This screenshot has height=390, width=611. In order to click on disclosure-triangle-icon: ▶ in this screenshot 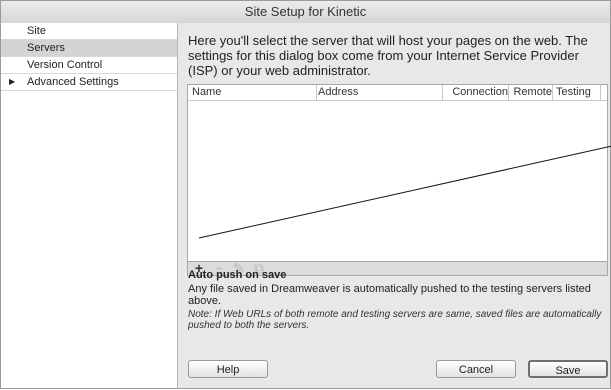, I will do `click(12, 82)`.